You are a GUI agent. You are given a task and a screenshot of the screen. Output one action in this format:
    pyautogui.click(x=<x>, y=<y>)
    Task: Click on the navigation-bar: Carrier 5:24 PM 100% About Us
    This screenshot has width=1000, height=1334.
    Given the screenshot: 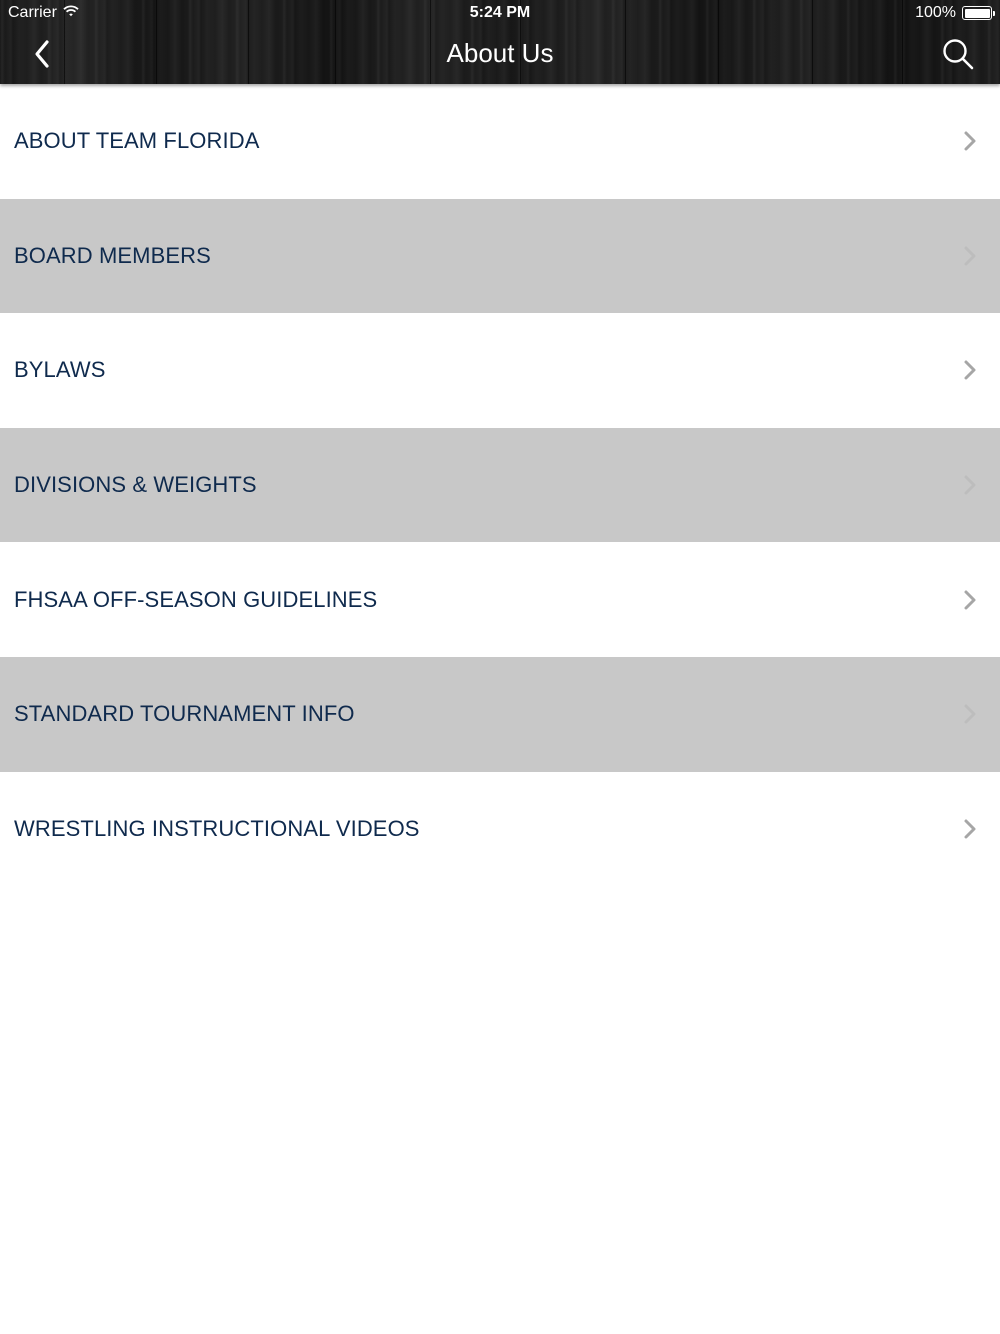 What is the action you would take?
    pyautogui.click(x=500, y=42)
    